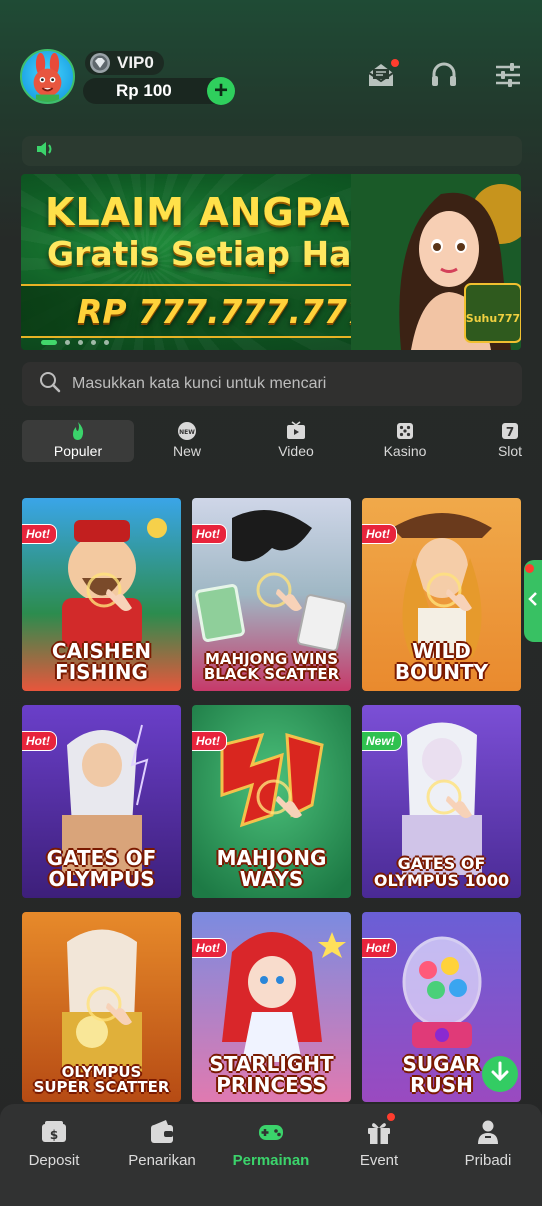 This screenshot has height=1206, width=542. What do you see at coordinates (382, 741) in the screenshot?
I see `new-badge: New!` at bounding box center [382, 741].